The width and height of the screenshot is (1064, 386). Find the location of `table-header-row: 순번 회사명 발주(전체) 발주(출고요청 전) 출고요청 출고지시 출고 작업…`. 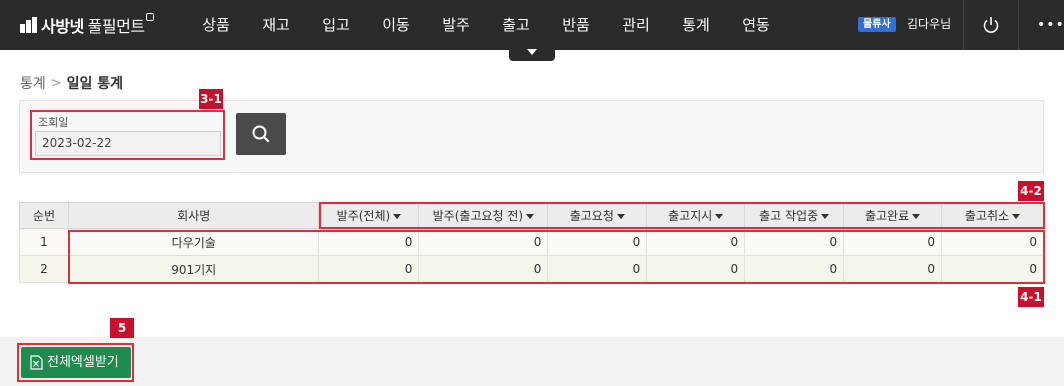

table-header-row: 순번 회사명 발주(전체) 발주(출고요청 전) 출고요청 출고지시 출고 작업… is located at coordinates (531, 215).